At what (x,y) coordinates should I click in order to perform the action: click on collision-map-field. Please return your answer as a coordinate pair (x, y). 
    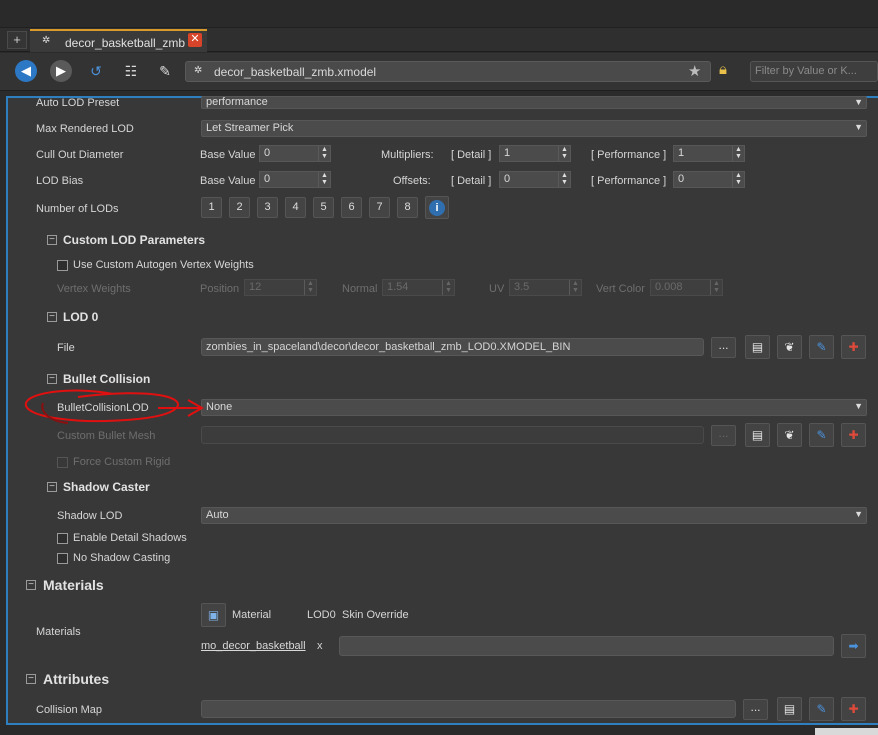
    Looking at the image, I should click on (468, 709).